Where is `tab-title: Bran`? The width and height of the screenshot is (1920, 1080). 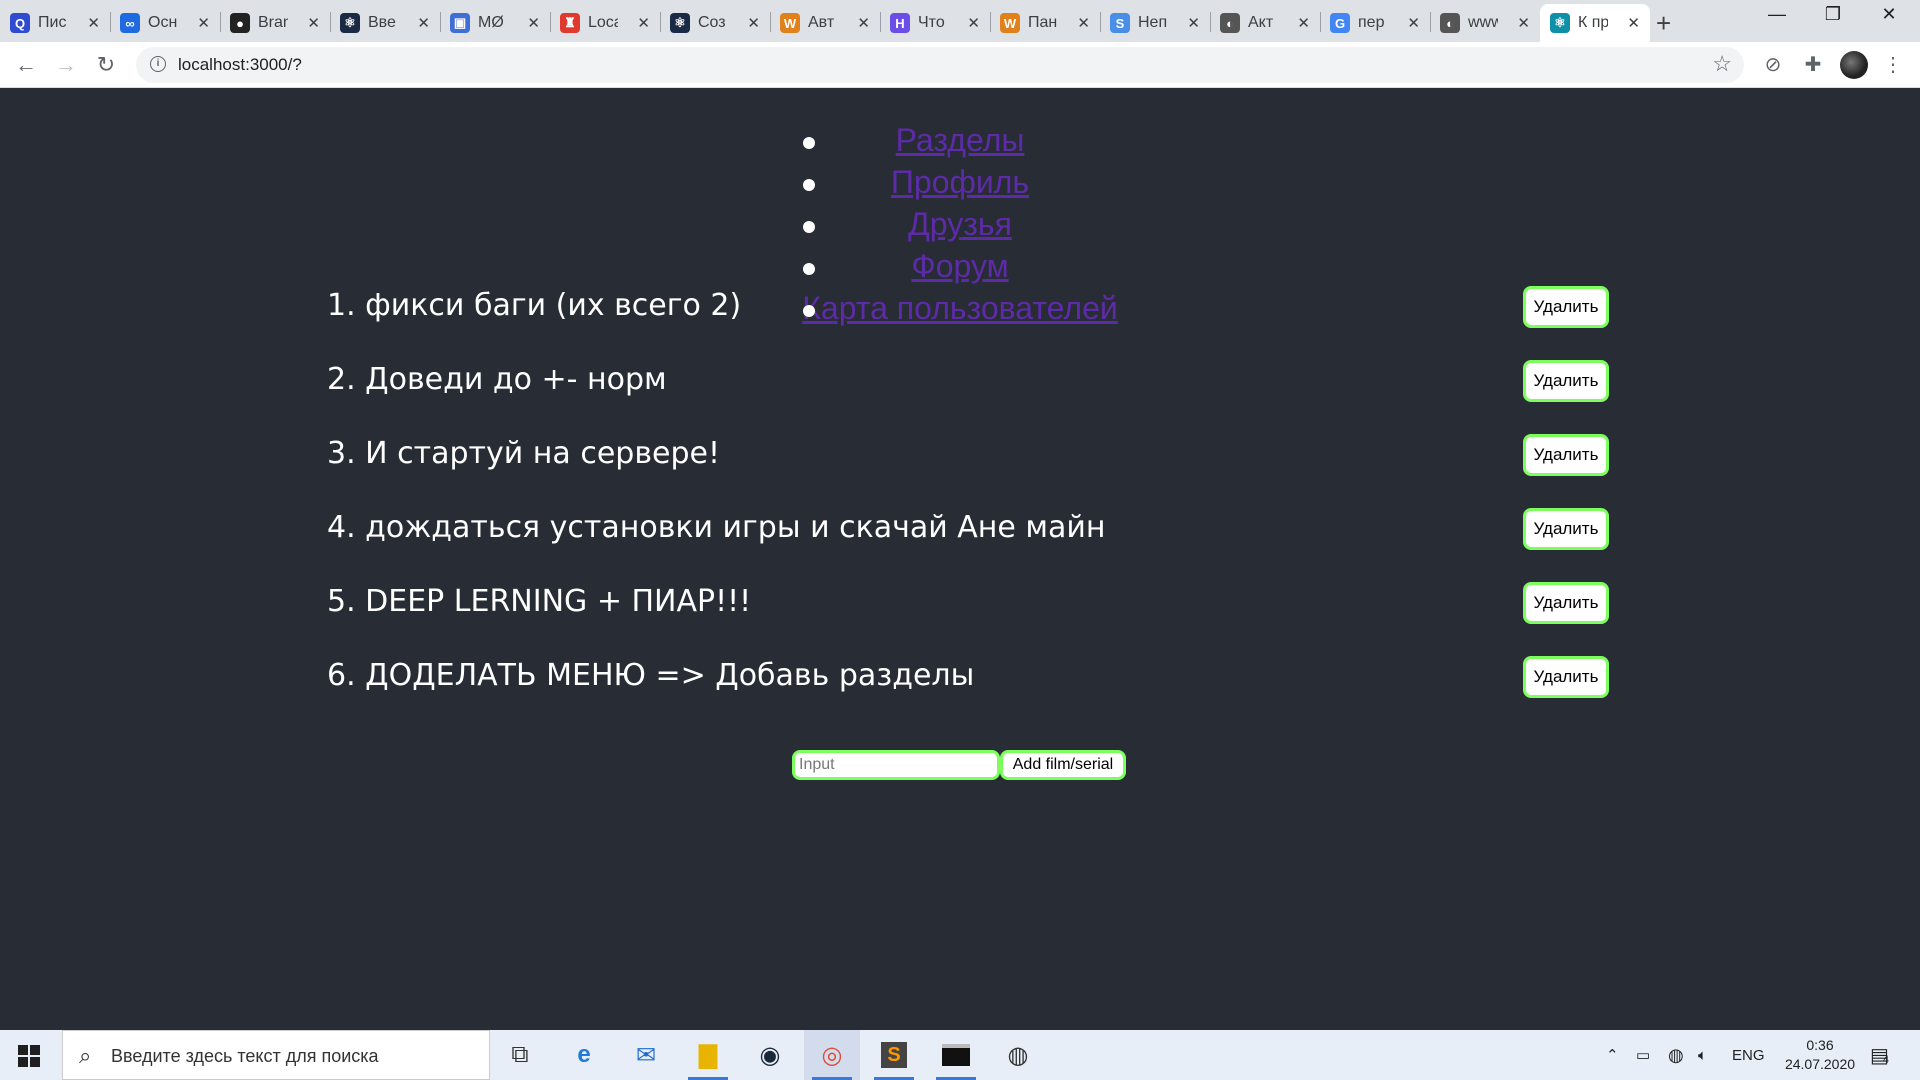
tab-title: Bran is located at coordinates (273, 22).